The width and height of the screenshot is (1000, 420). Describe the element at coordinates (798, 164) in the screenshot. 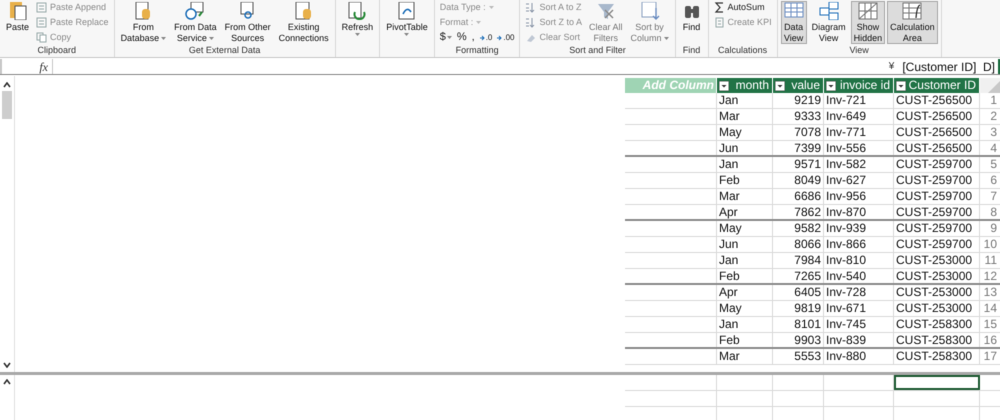

I see `table-cell: 9571` at that location.